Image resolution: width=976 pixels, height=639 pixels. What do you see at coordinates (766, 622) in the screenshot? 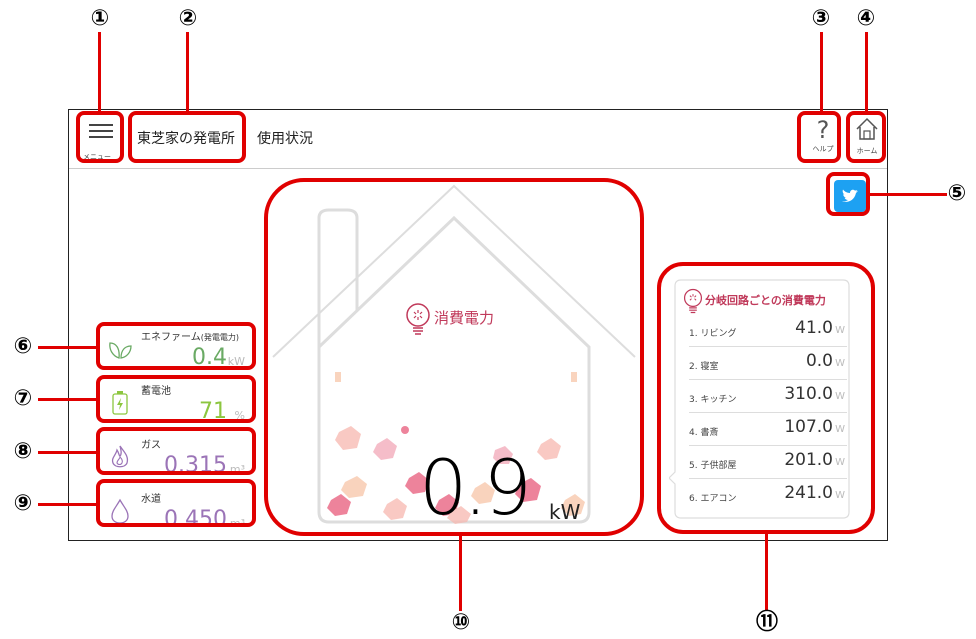
I see `callout-number-11: ⑪` at bounding box center [766, 622].